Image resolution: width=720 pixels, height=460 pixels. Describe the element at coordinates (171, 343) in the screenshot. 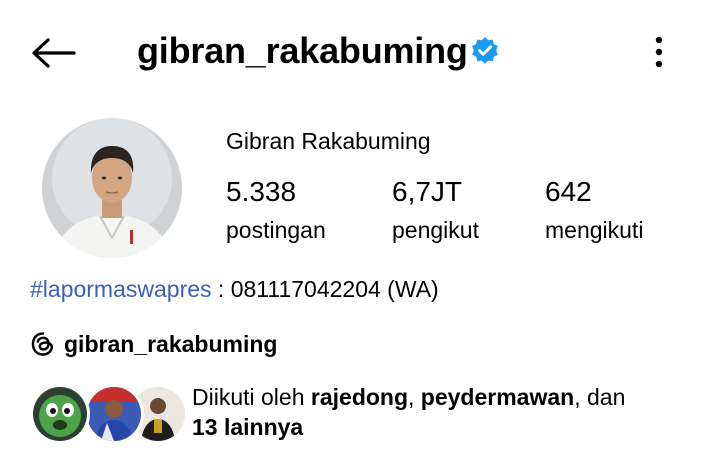

I see `threads-handle: gibran_rakabuming` at that location.